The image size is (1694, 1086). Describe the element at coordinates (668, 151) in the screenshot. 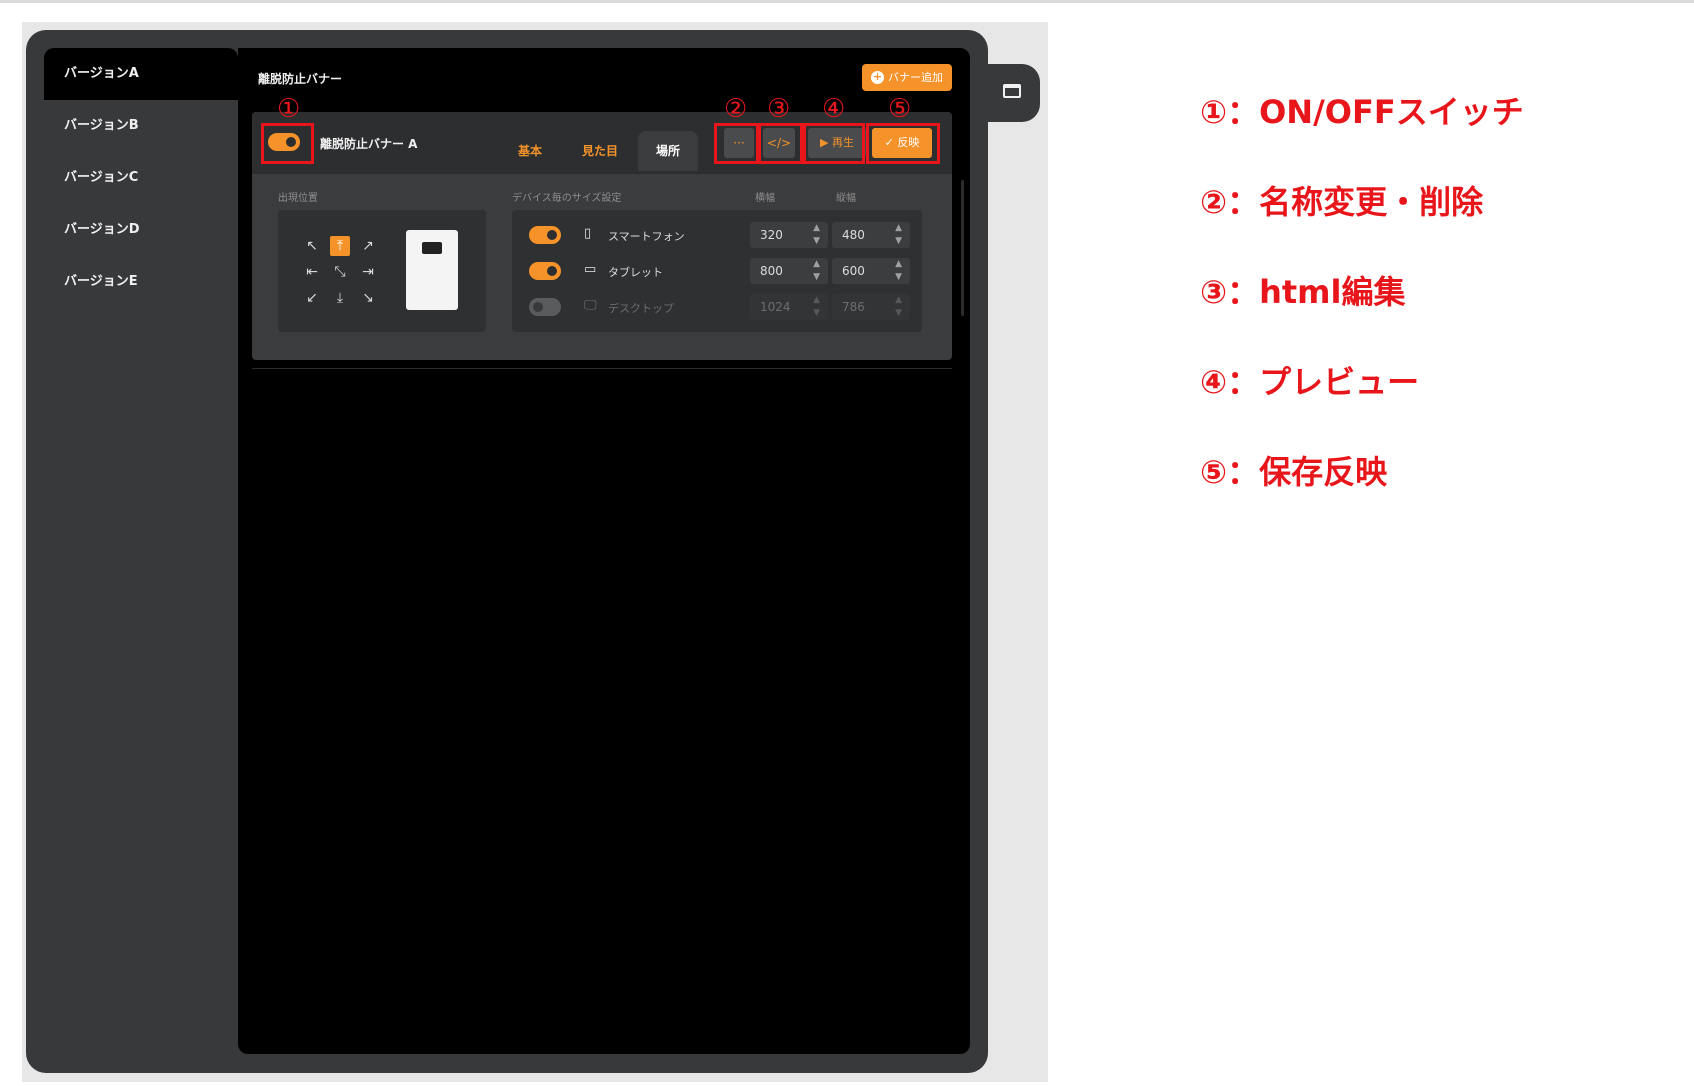

I see `tab-location: 場所` at that location.